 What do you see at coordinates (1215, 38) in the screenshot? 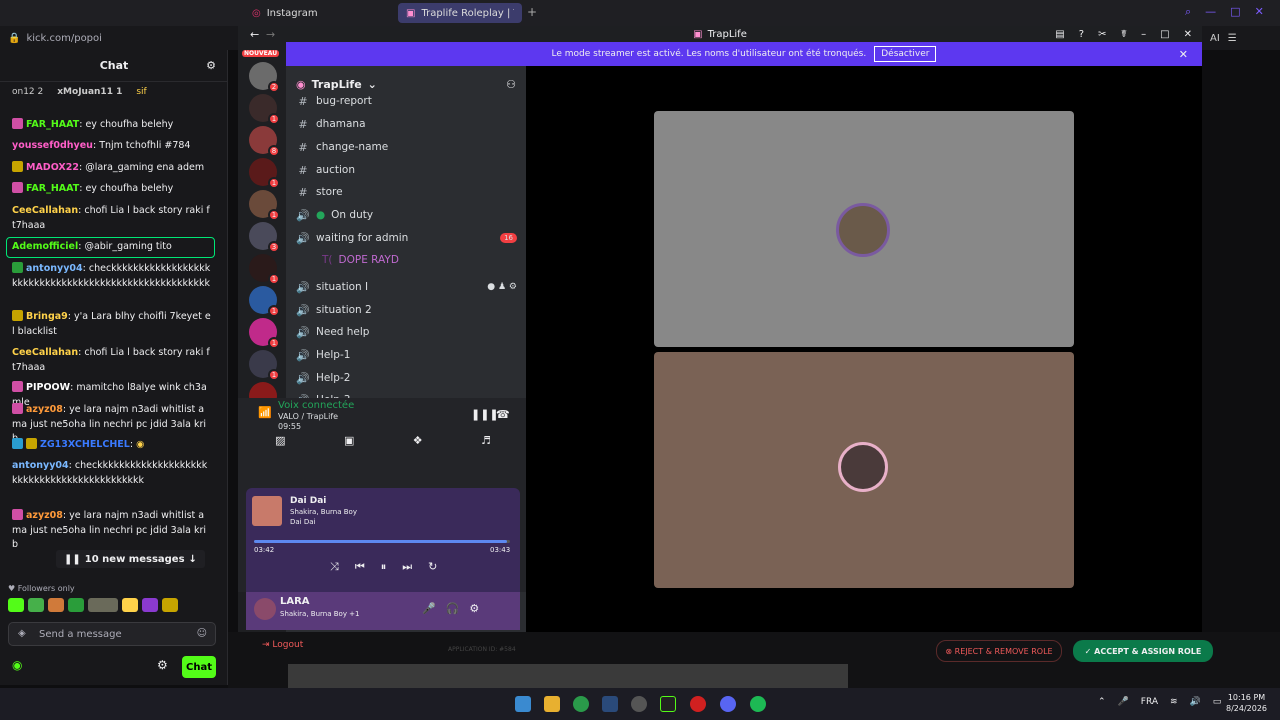
I see `ai-button: AI` at bounding box center [1215, 38].